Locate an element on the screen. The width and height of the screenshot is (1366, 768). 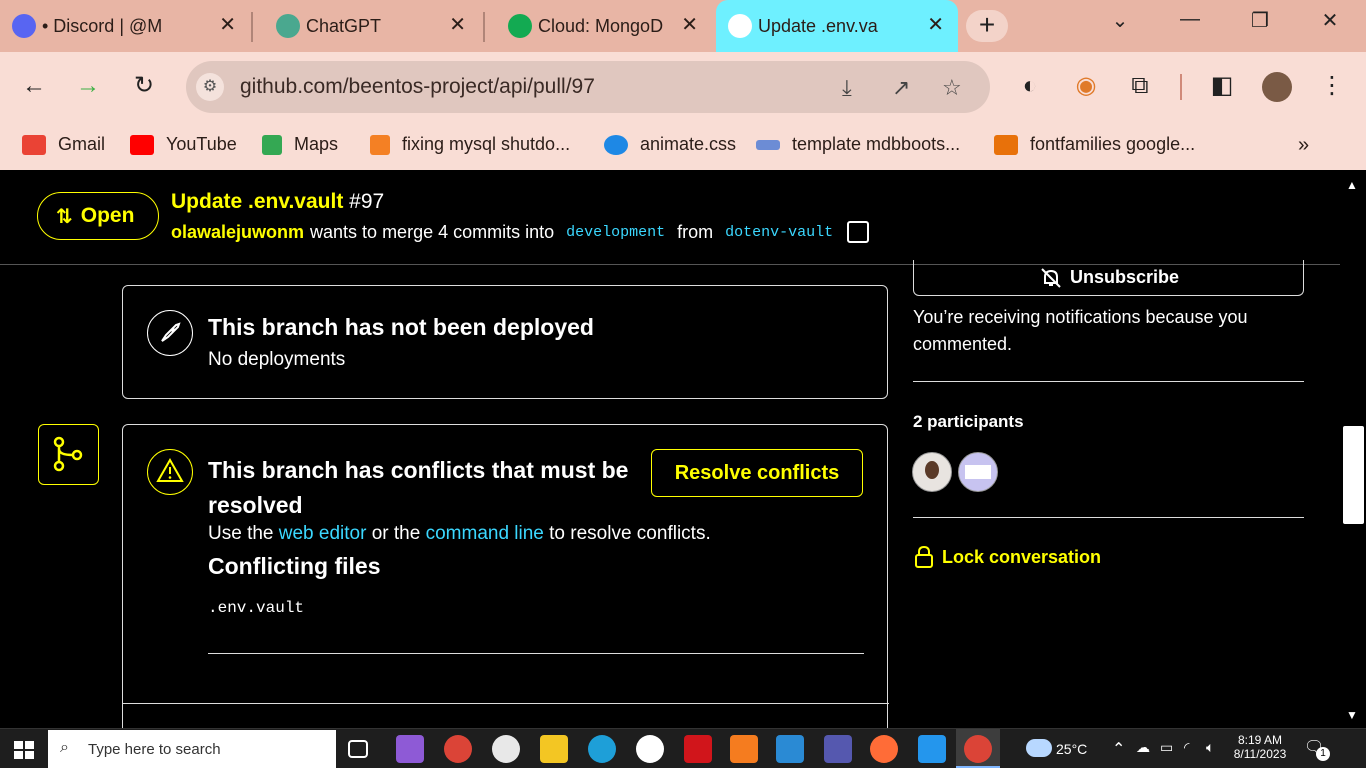
chrome-icon is located at coordinates (458, 749).